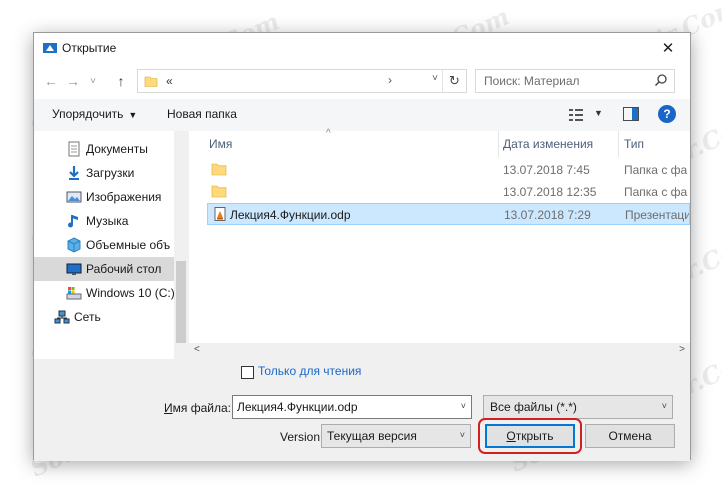 This screenshot has height=493, width=722. Describe the element at coordinates (117, 149) in the screenshot. I see `sidebar-item-label: Документы` at that location.